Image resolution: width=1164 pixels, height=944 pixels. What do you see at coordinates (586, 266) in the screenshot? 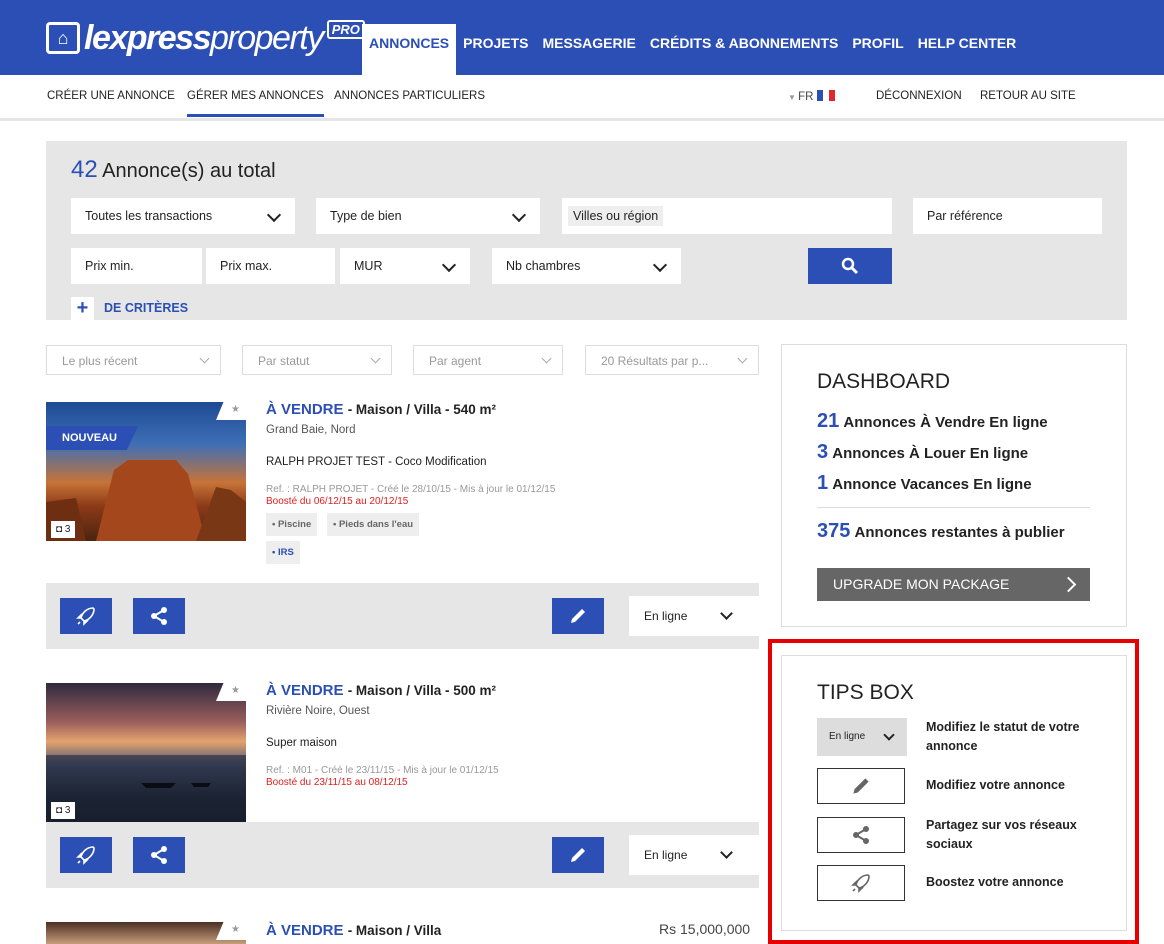
I see `bedrooms-select: Nb chambres` at bounding box center [586, 266].